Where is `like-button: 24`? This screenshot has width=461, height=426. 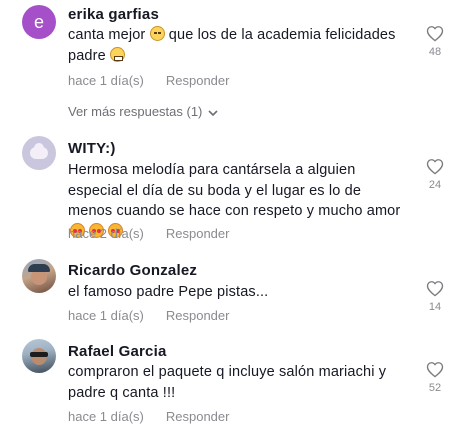 like-button: 24 is located at coordinates (435, 174).